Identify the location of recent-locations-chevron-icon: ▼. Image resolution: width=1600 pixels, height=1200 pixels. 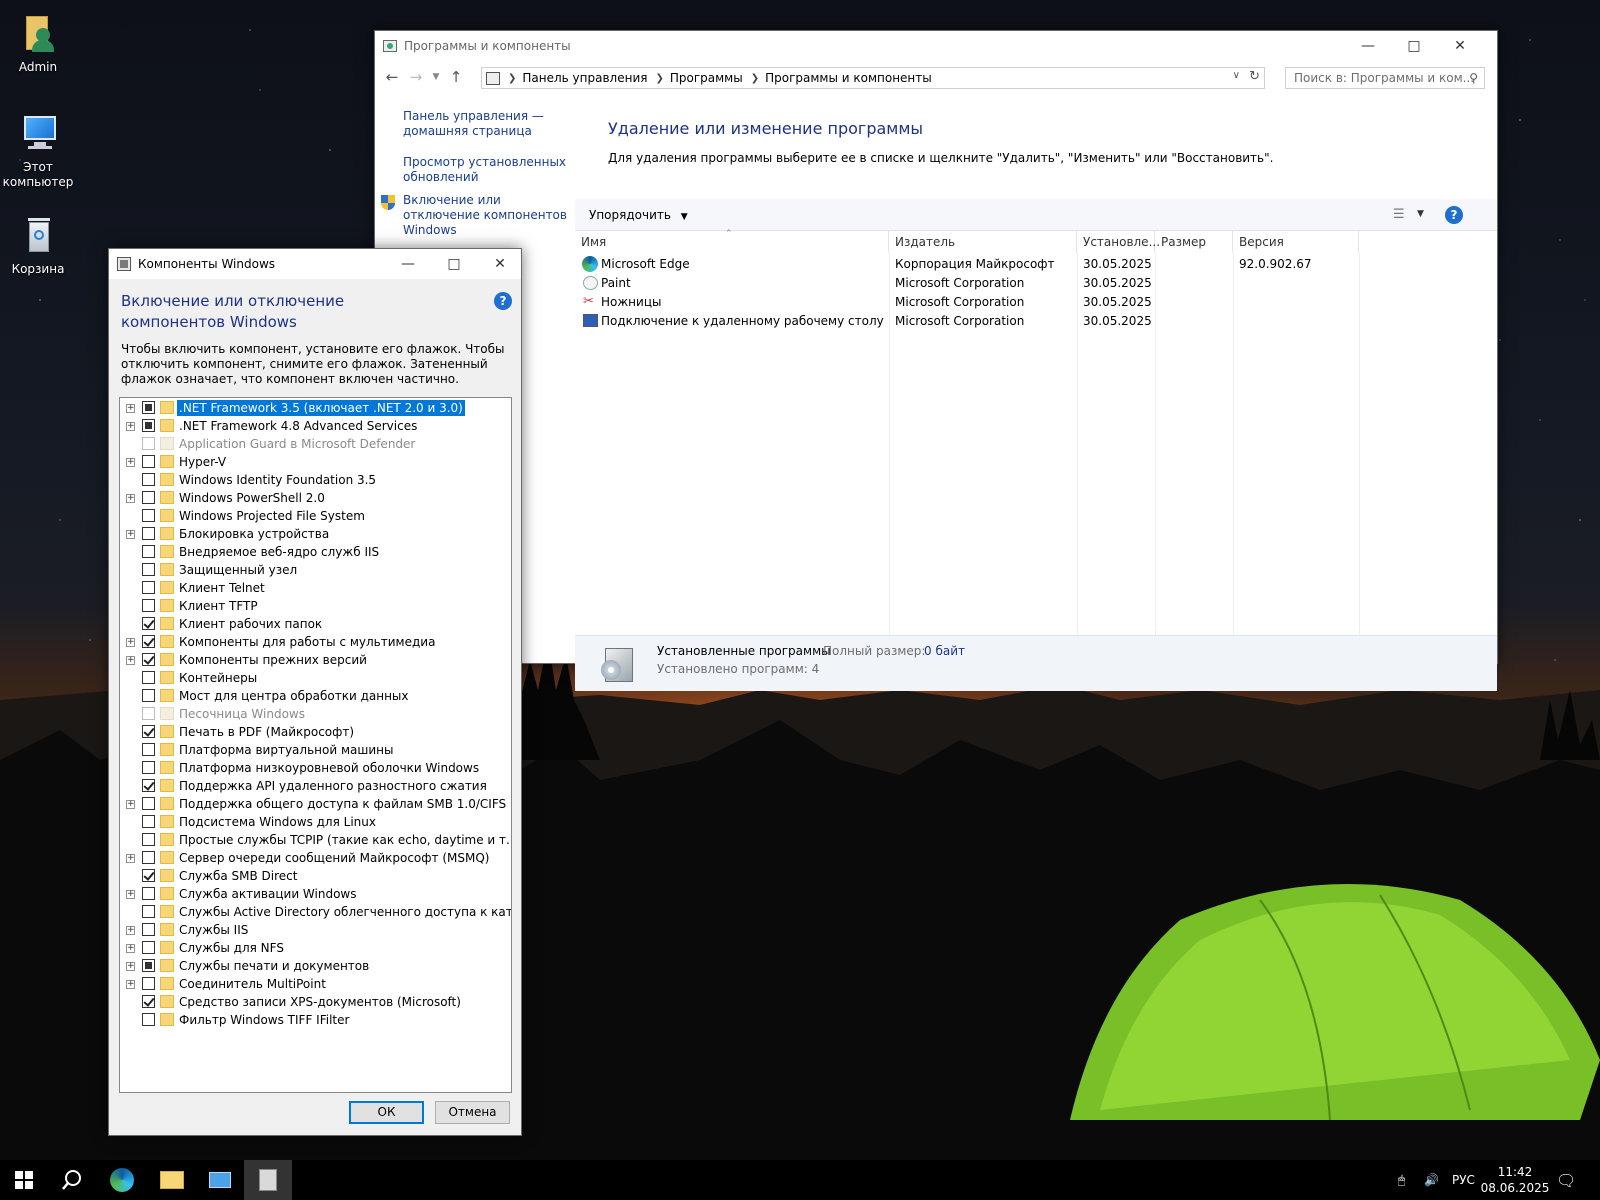
(436, 77).